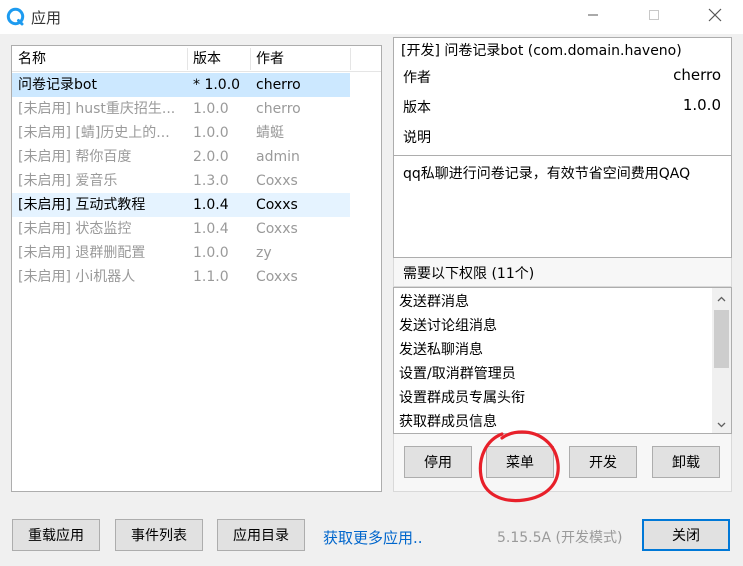 The image size is (743, 566). I want to click on disable-button: 停用, so click(438, 462).